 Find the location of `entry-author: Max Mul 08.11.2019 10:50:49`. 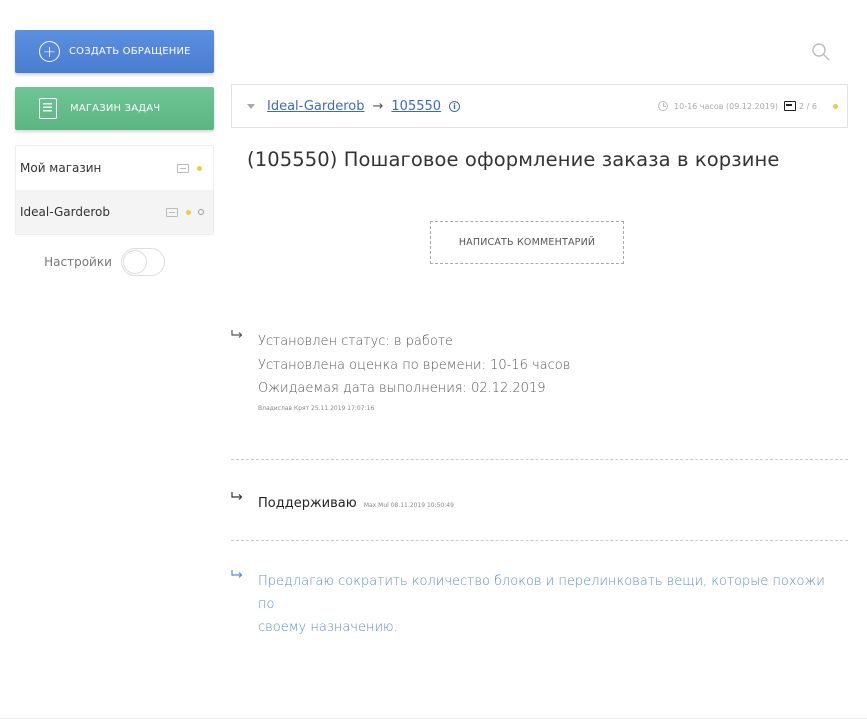

entry-author: Max Mul 08.11.2019 10:50:49 is located at coordinates (408, 505).